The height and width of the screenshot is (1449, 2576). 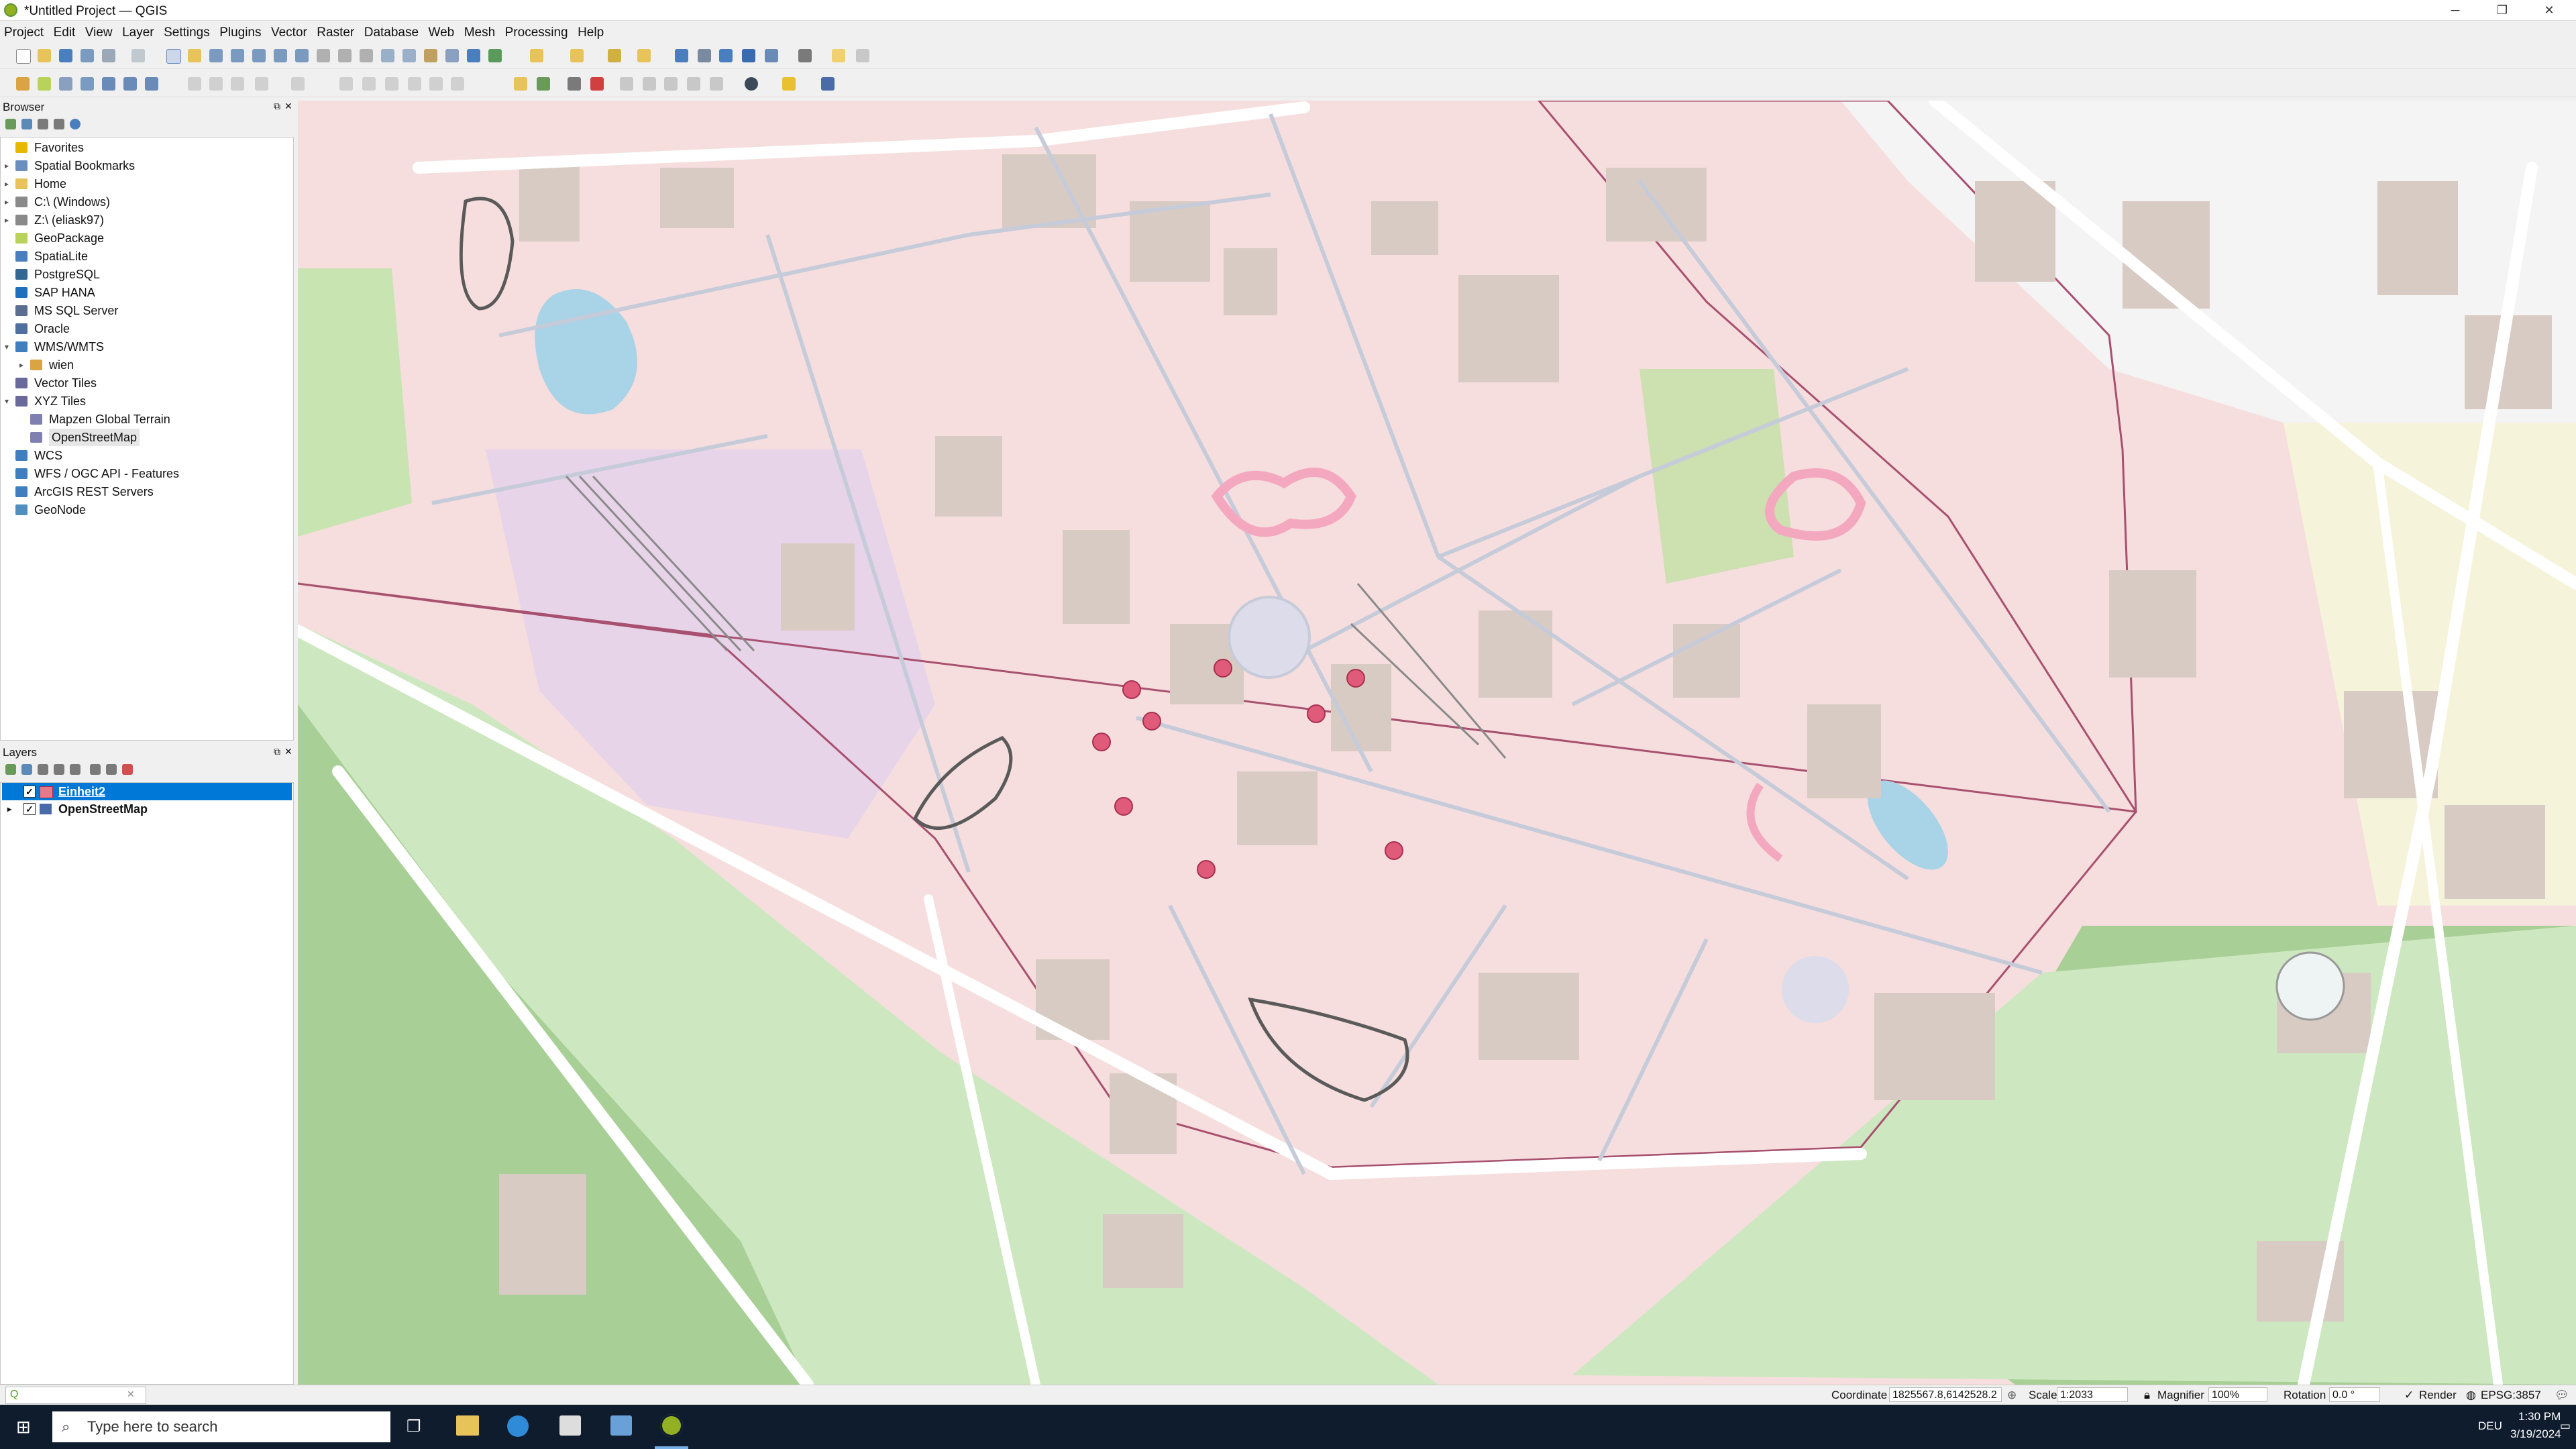 I want to click on file-explorer-icon, so click(x=467, y=1425).